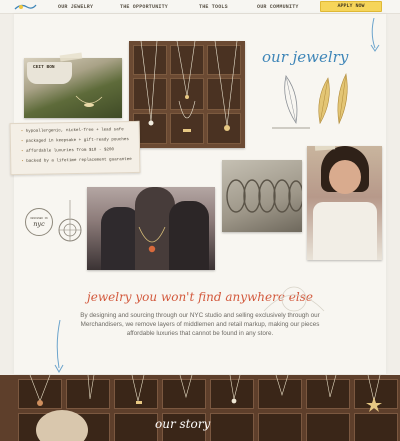  I want to click on tagline: jewelry you won't find anywhere else, so click(200, 297).